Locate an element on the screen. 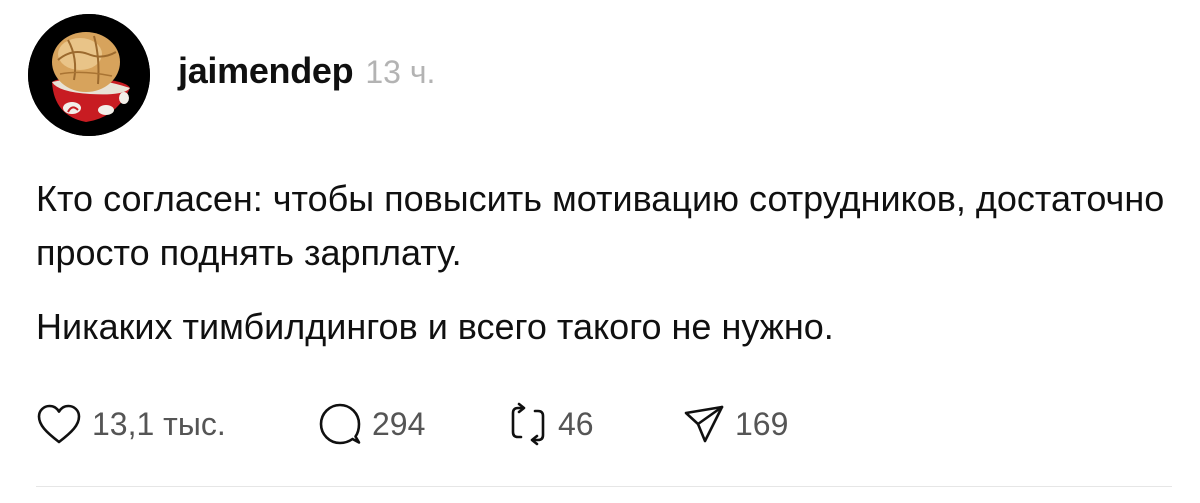 The height and width of the screenshot is (503, 1200). share-button: 169 is located at coordinates (735, 424).